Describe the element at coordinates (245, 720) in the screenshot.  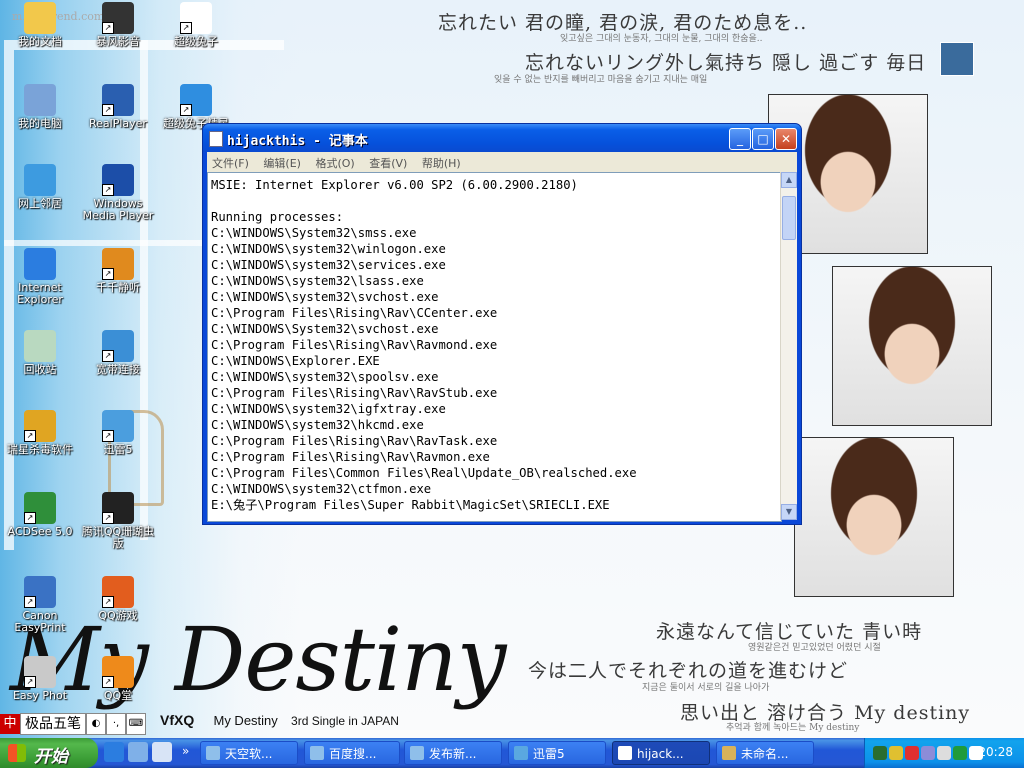
I see `album-title: My Destiny` at that location.